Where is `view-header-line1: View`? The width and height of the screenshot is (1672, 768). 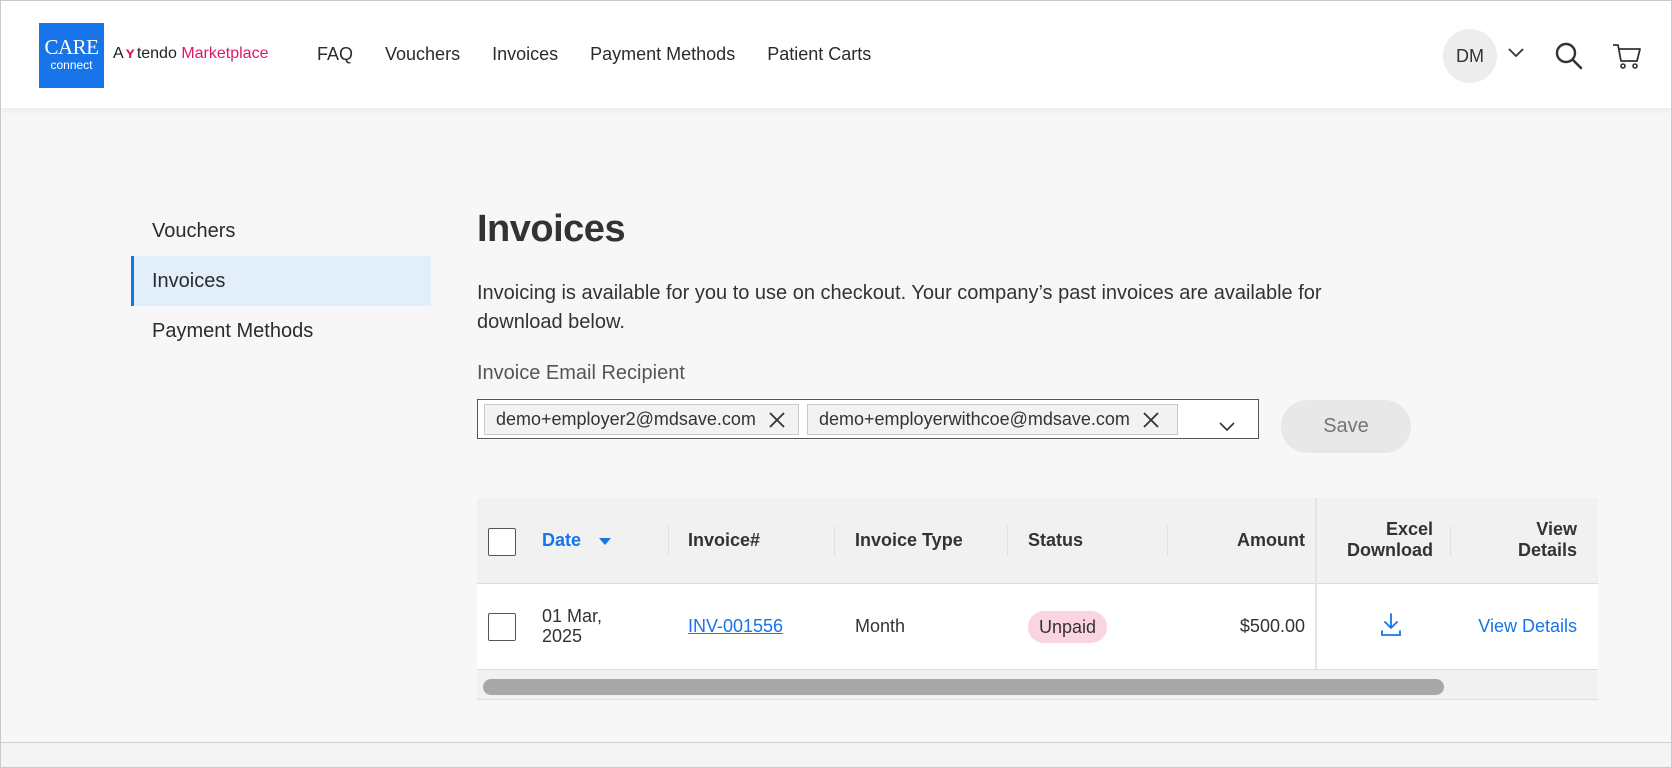 view-header-line1: View is located at coordinates (1556, 529).